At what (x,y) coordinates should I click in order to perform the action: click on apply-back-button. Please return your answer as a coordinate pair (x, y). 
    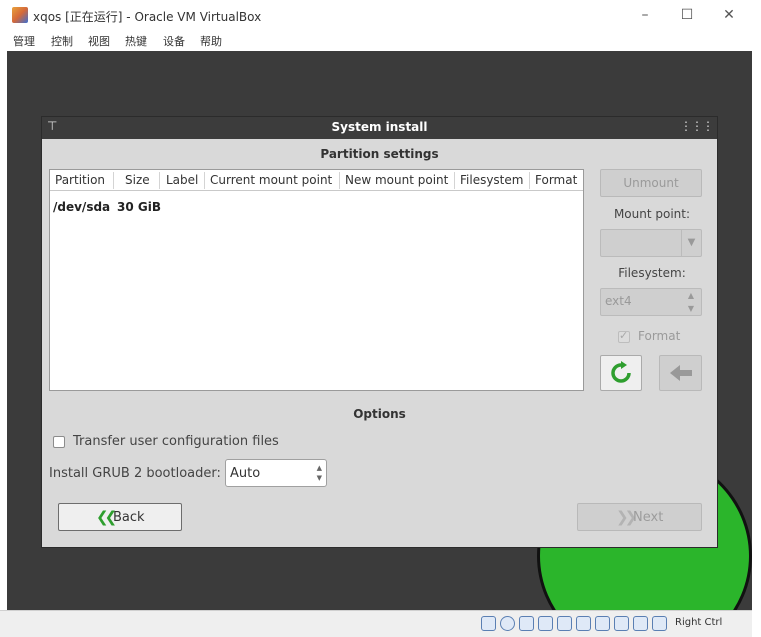
    Looking at the image, I should click on (680, 373).